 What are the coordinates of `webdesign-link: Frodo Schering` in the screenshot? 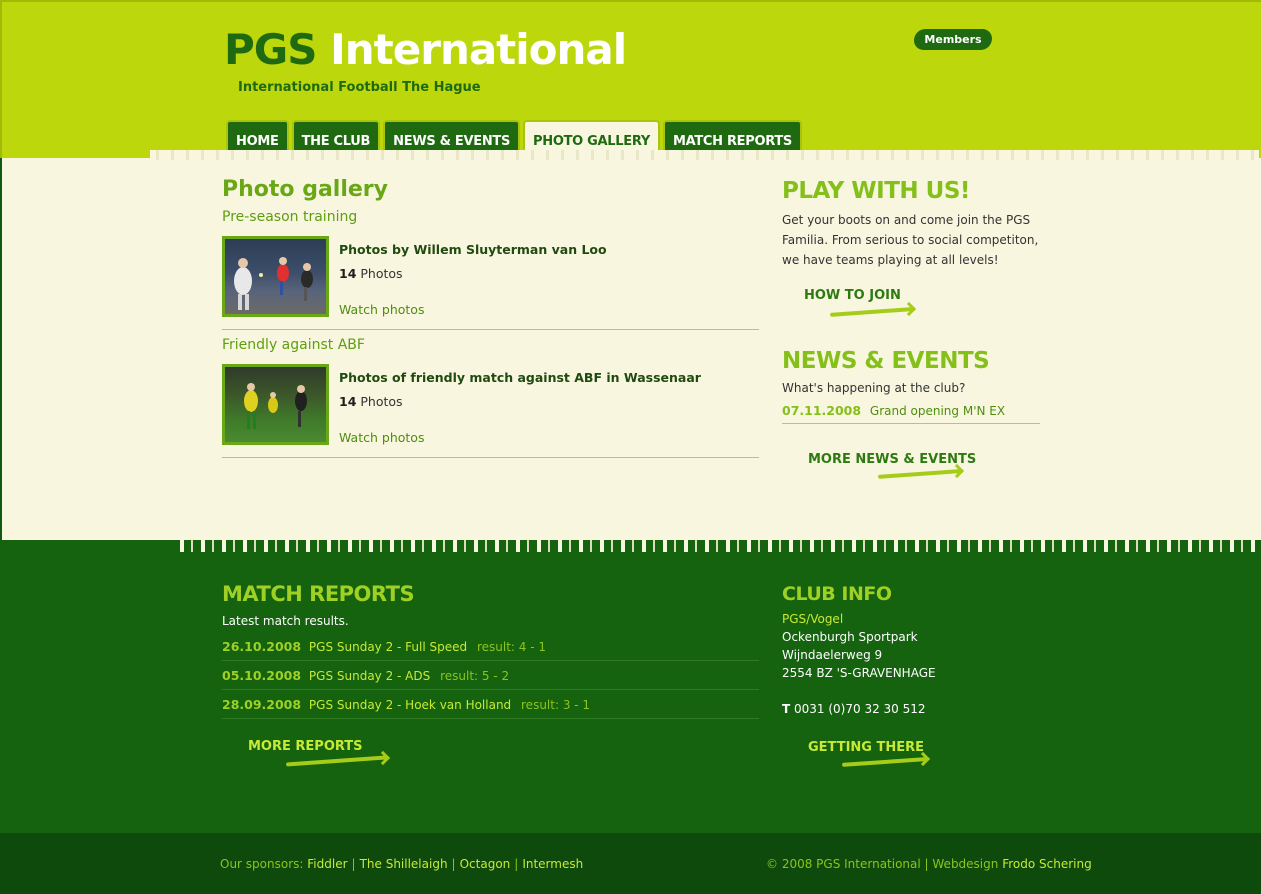 It's located at (1047, 864).